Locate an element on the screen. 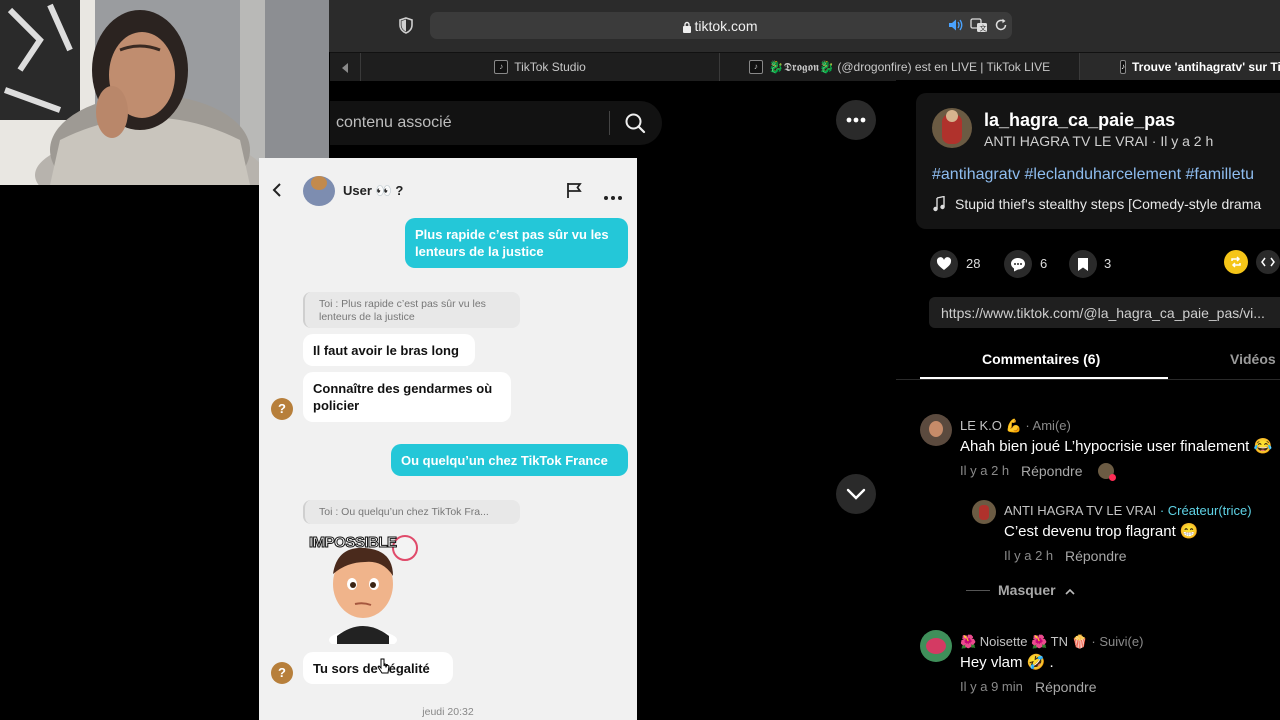  comment-count: 6 is located at coordinates (1044, 263).